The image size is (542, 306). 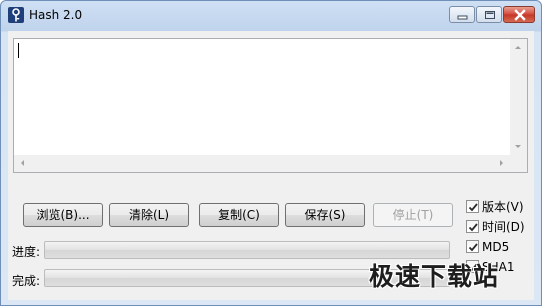 I want to click on scroll-down-icon, so click(x=518, y=146).